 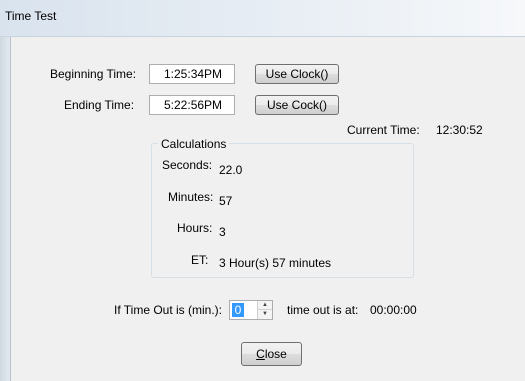 What do you see at coordinates (195, 228) in the screenshot?
I see `hours-label: Hours:` at bounding box center [195, 228].